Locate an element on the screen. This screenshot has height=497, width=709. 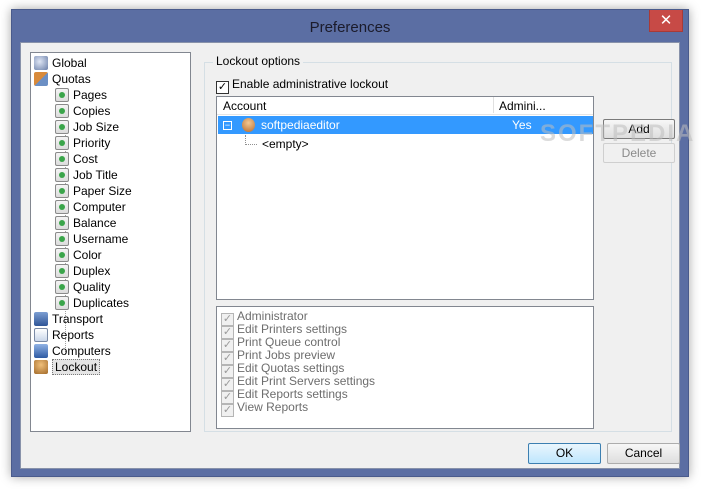
tree-item-duplex: Duplex is located at coordinates (82, 271).